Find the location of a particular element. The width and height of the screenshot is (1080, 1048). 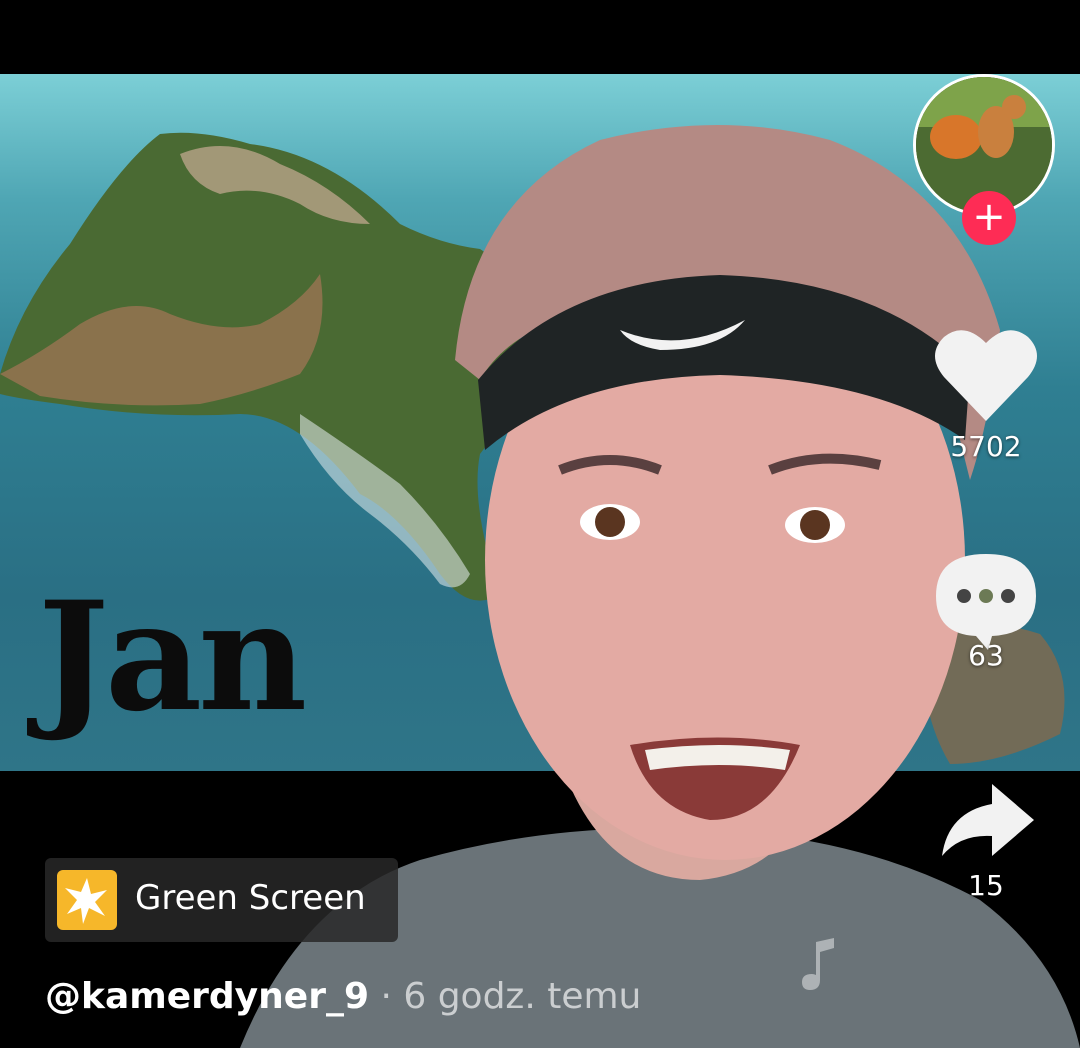

effect-chip: Green Screen is located at coordinates (221, 900).